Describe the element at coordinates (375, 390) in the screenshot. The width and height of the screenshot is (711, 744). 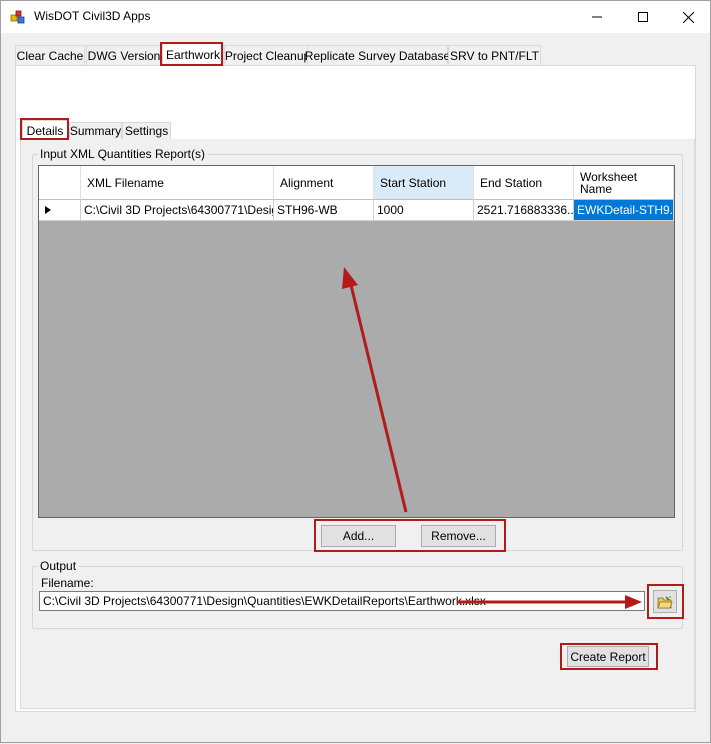
I see `arrow-to-grid` at that location.